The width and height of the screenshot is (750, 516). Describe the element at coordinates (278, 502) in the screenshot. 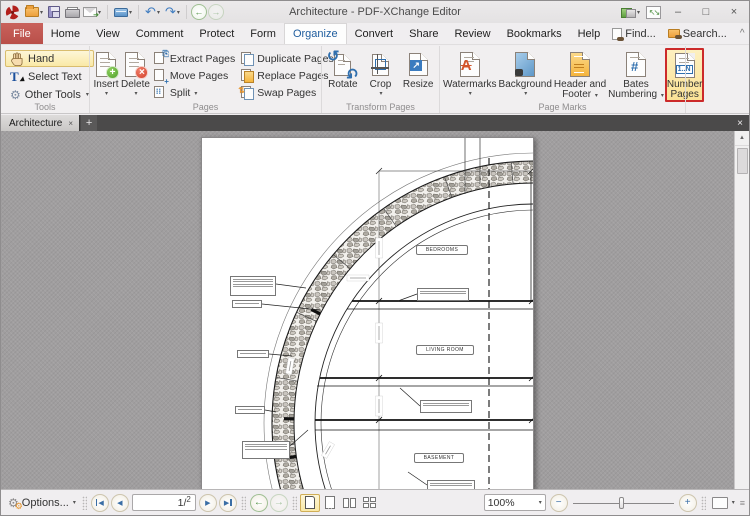

I see `history-forward-button: →` at that location.